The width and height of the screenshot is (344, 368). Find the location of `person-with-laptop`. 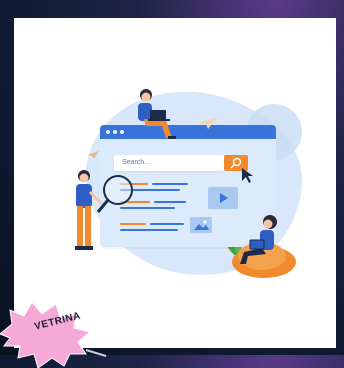

person-with-laptop is located at coordinates (157, 114).